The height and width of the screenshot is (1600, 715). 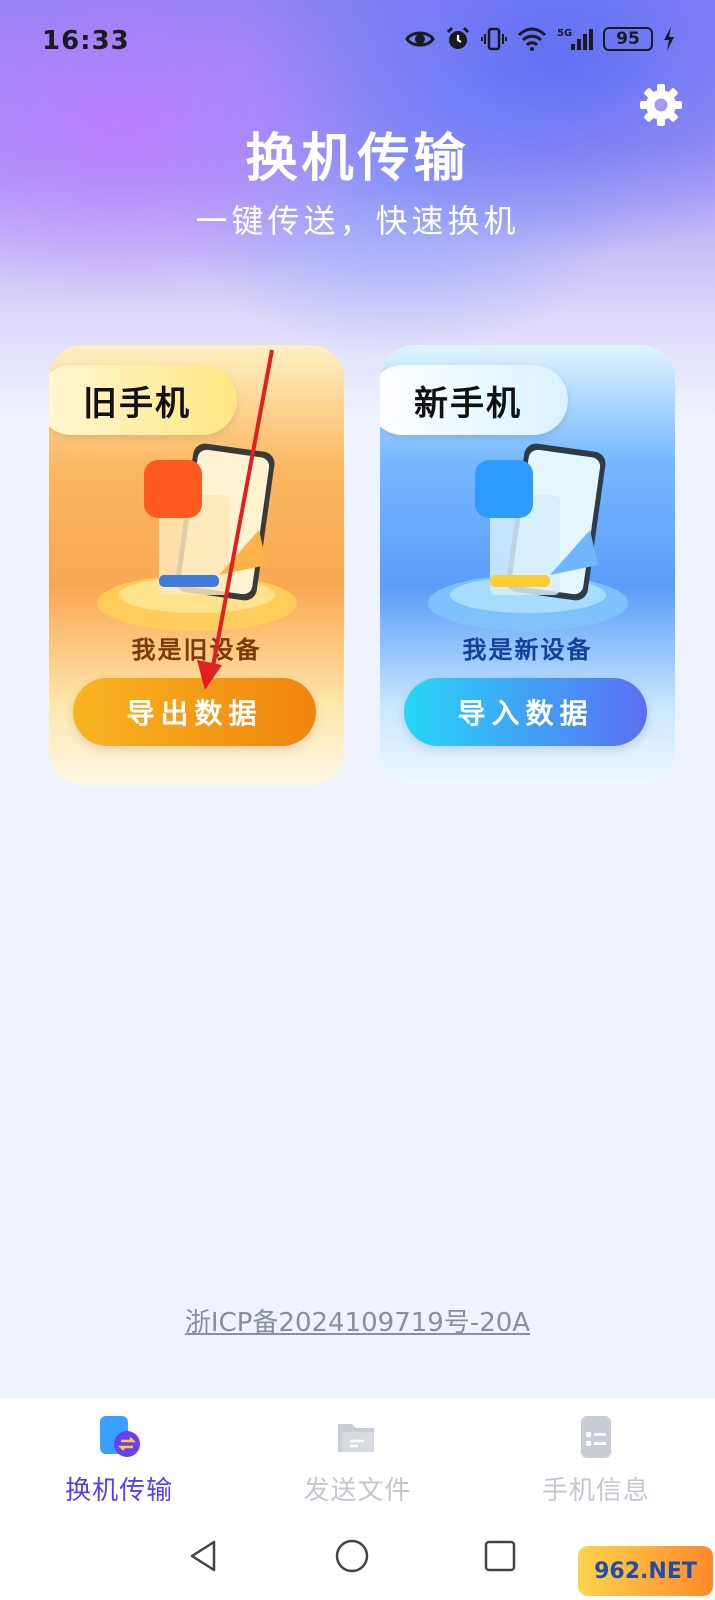 What do you see at coordinates (628, 39) in the screenshot?
I see `battery-indicator: 95` at bounding box center [628, 39].